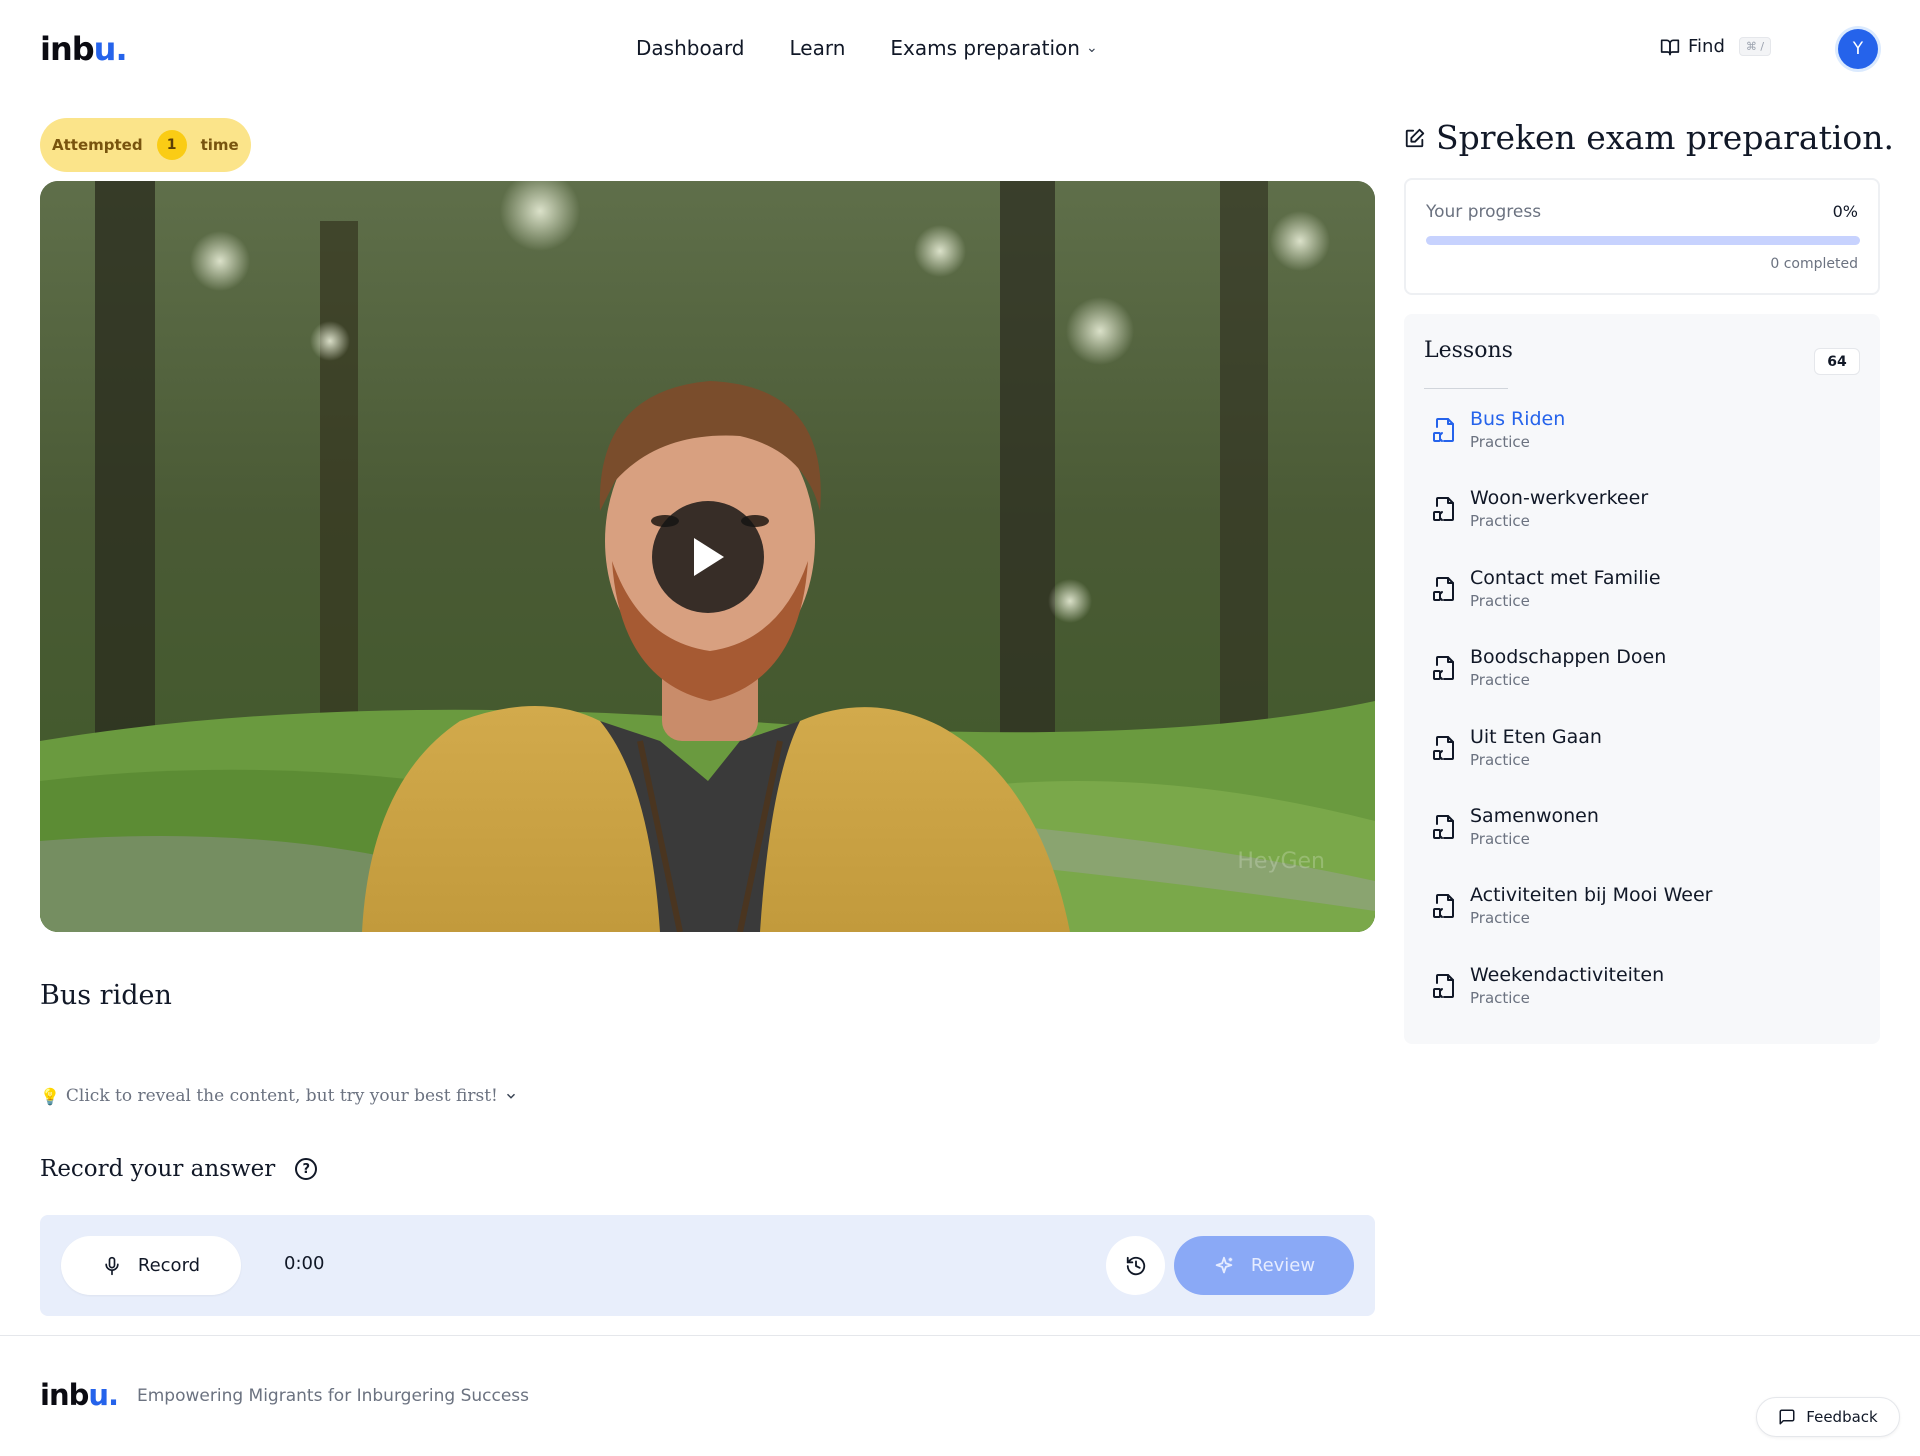 The height and width of the screenshot is (1456, 1920). Describe the element at coordinates (867, 48) in the screenshot. I see `main-nav: Dashboard Learn Exams preparation ⌄` at that location.